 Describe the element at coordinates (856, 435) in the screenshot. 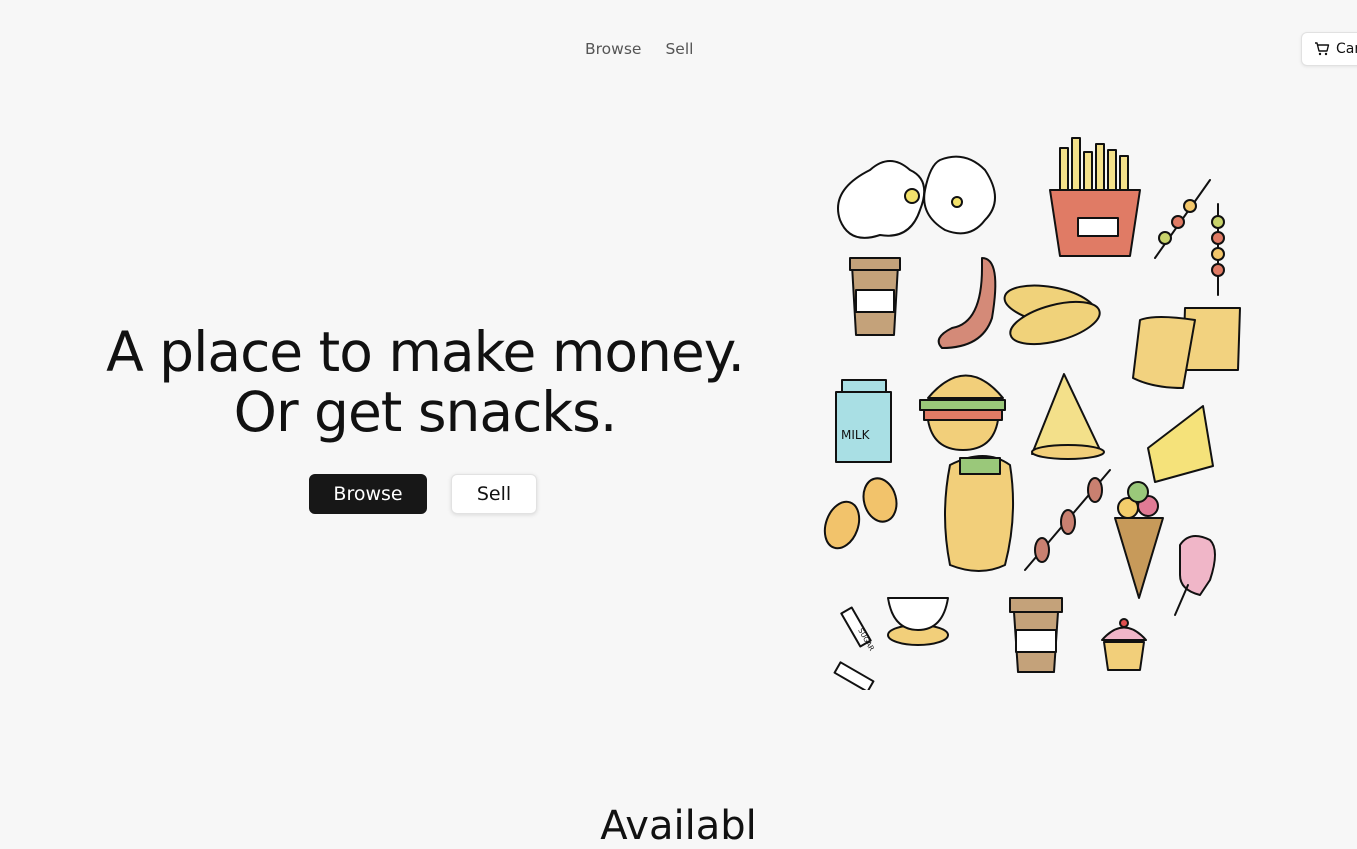

I see `milk-label: MILK` at that location.